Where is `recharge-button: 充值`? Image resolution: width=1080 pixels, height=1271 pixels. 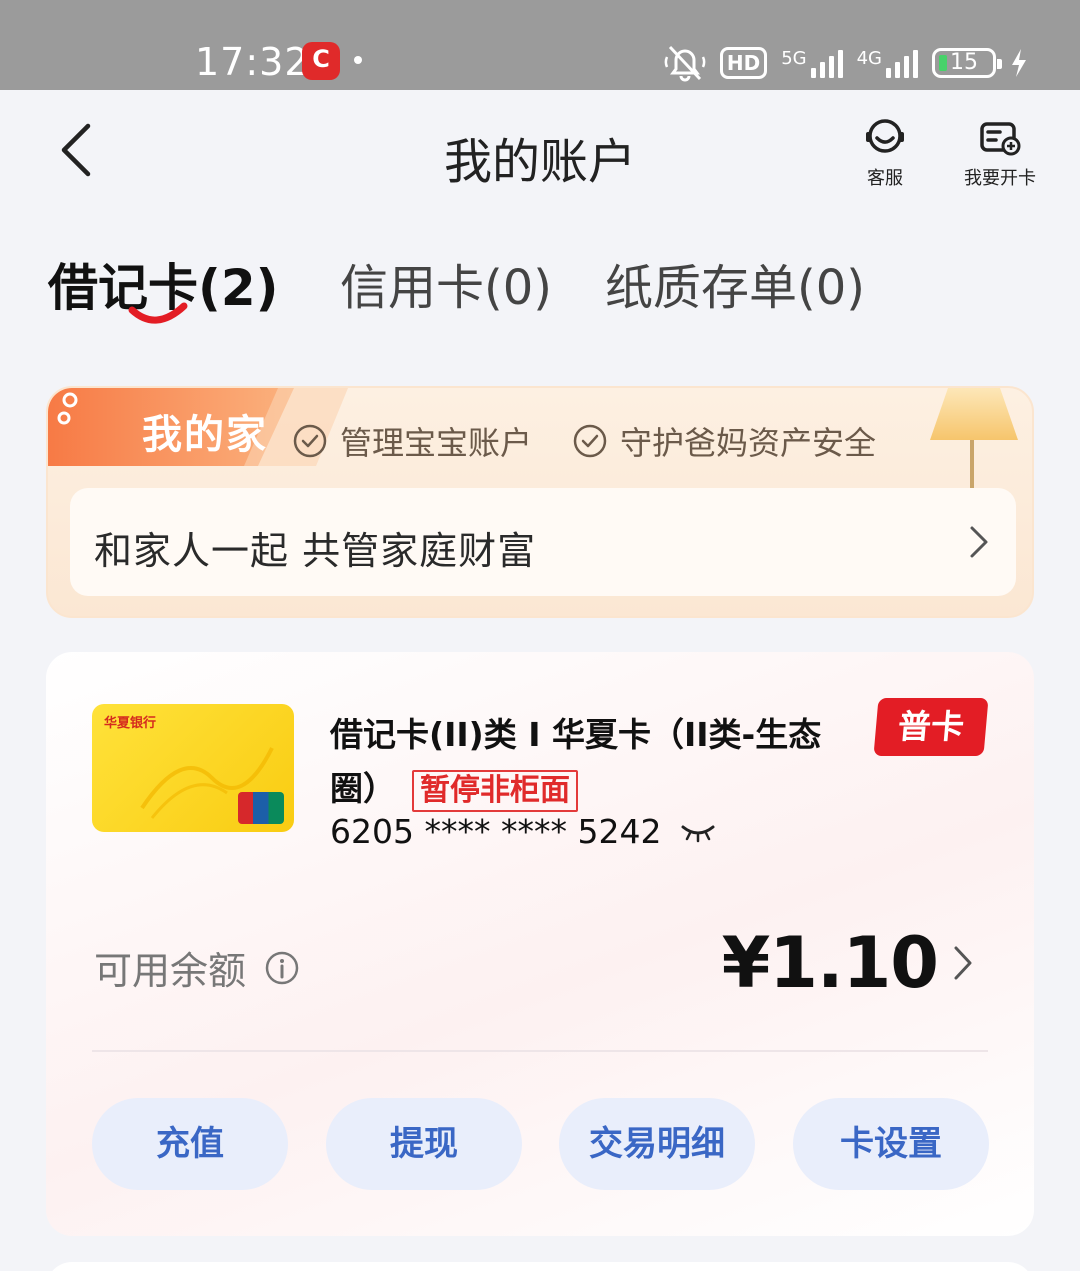
recharge-button: 充值 is located at coordinates (190, 1144).